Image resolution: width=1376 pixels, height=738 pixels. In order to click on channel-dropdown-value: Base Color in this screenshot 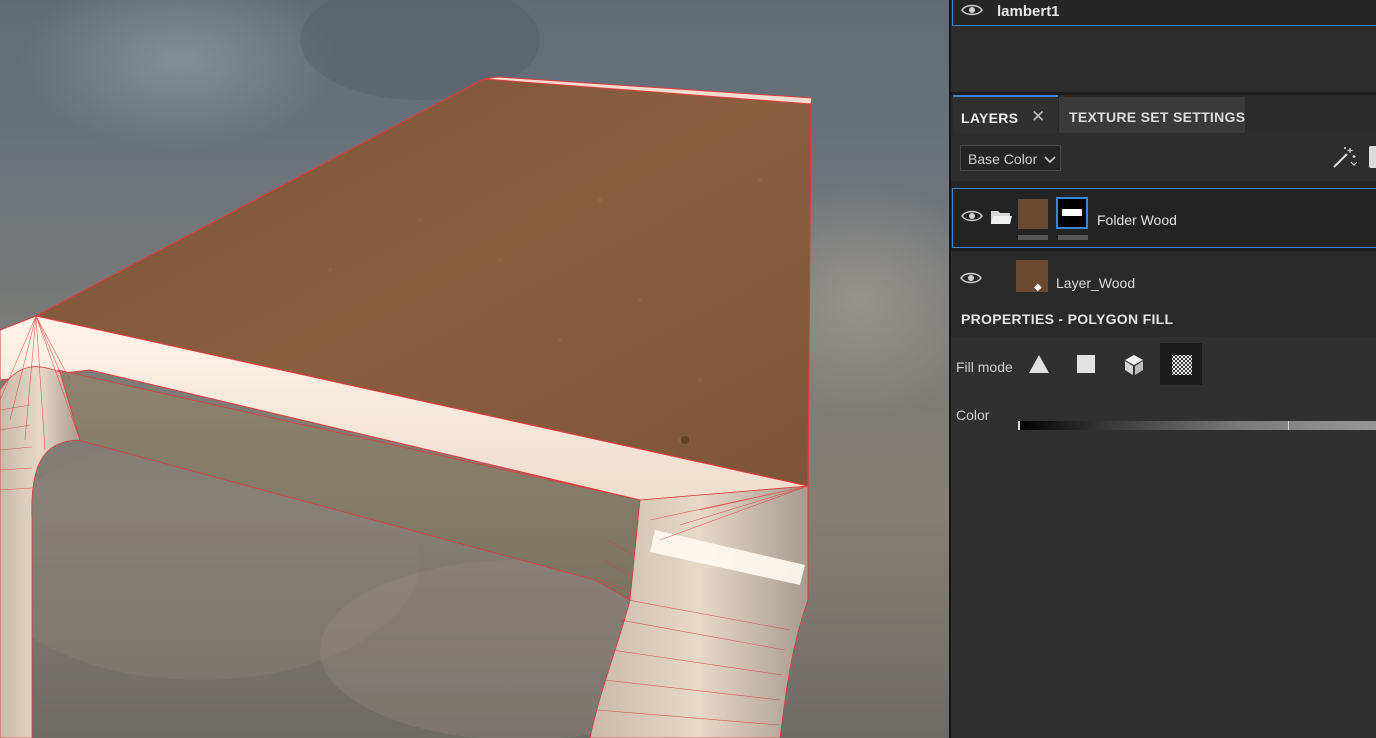, I will do `click(1003, 159)`.